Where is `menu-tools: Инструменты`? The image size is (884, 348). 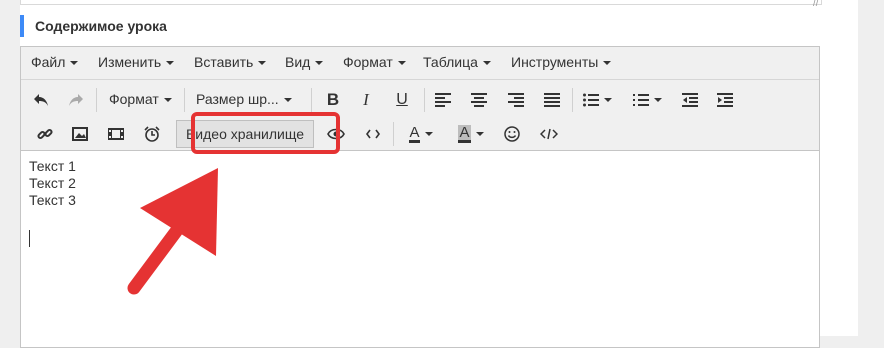
menu-tools: Инструменты is located at coordinates (561, 62).